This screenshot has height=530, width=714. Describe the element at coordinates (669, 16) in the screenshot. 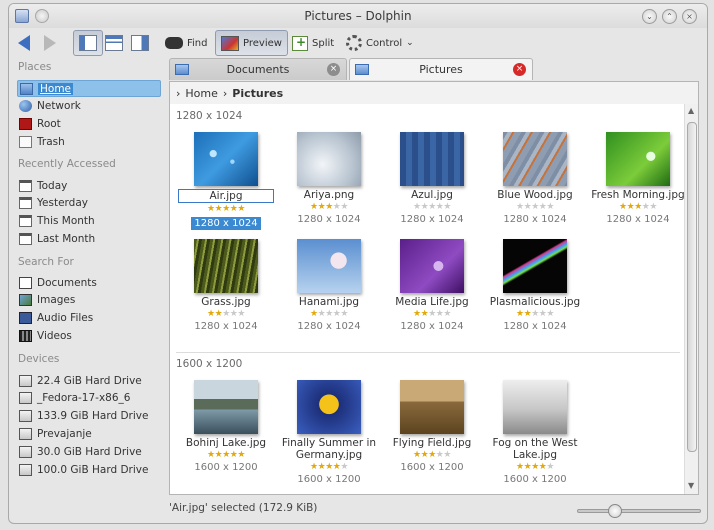

I see `maximize-button: ⌃` at that location.